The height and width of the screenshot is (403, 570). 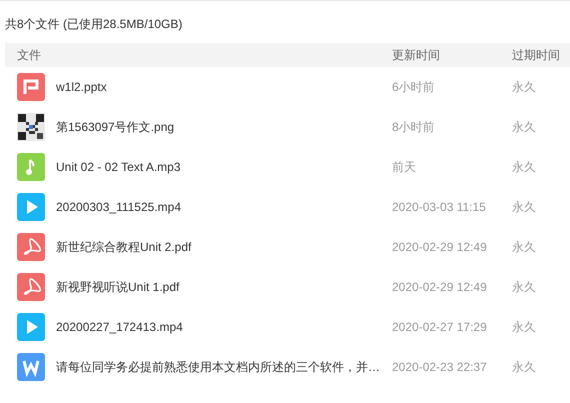 What do you see at coordinates (414, 87) in the screenshot?
I see `updated-time: 6小时前` at bounding box center [414, 87].